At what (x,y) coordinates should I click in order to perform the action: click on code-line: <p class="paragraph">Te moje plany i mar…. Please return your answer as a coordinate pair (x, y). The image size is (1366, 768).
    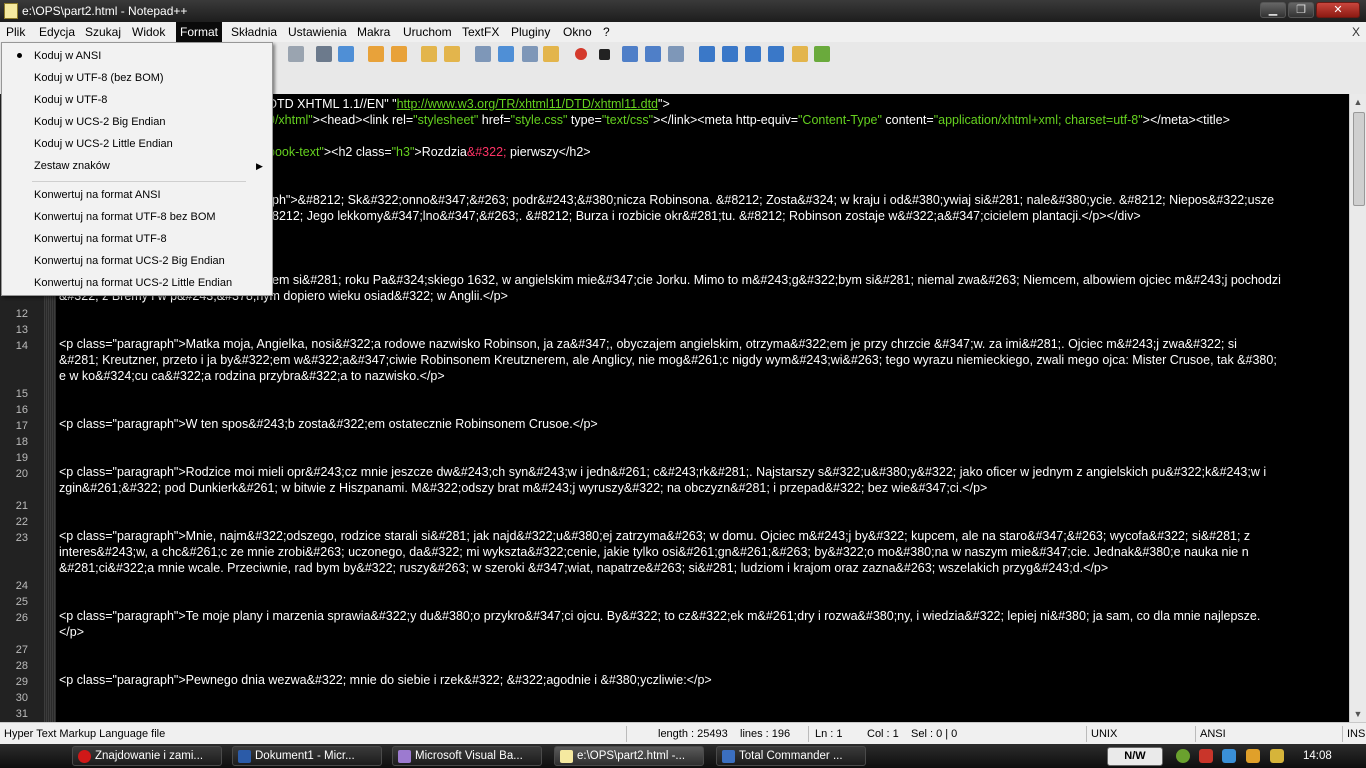
    Looking at the image, I should click on (660, 616).